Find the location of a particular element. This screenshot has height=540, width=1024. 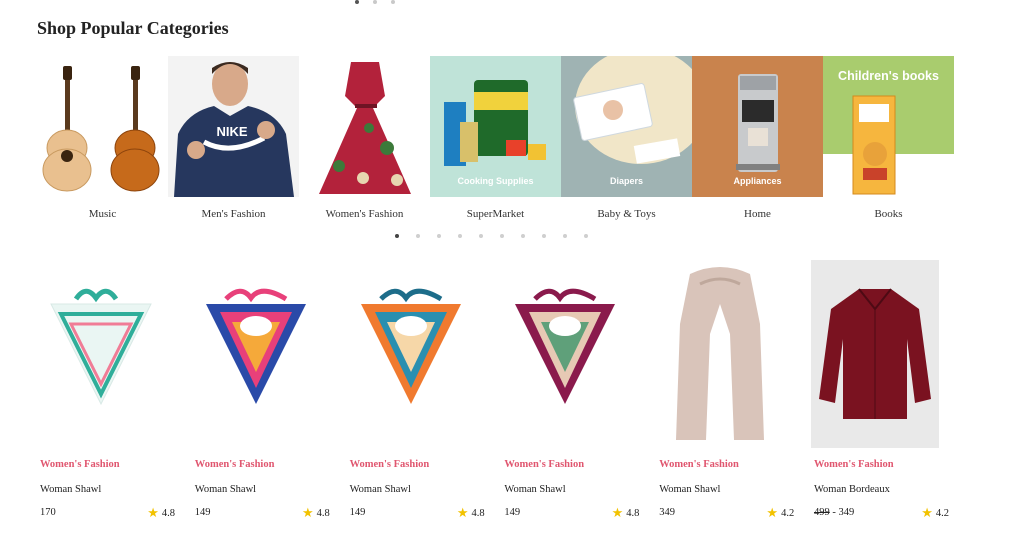

category-label: Women's Fashion is located at coordinates (364, 214).